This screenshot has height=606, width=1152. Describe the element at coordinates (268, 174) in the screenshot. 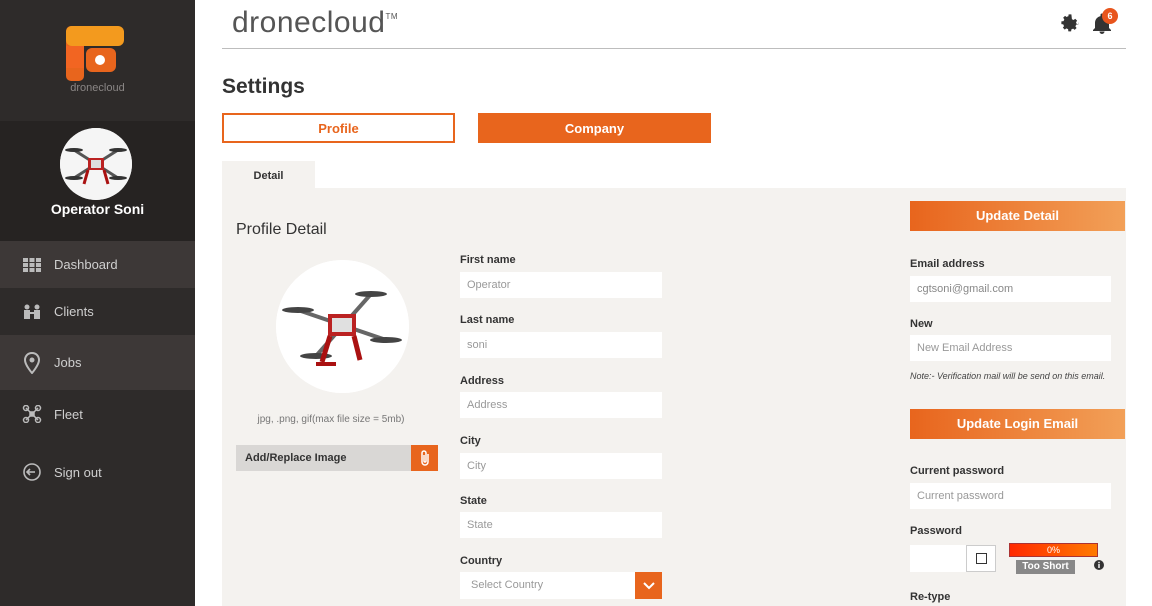

I see `tab-detail: Detail` at that location.